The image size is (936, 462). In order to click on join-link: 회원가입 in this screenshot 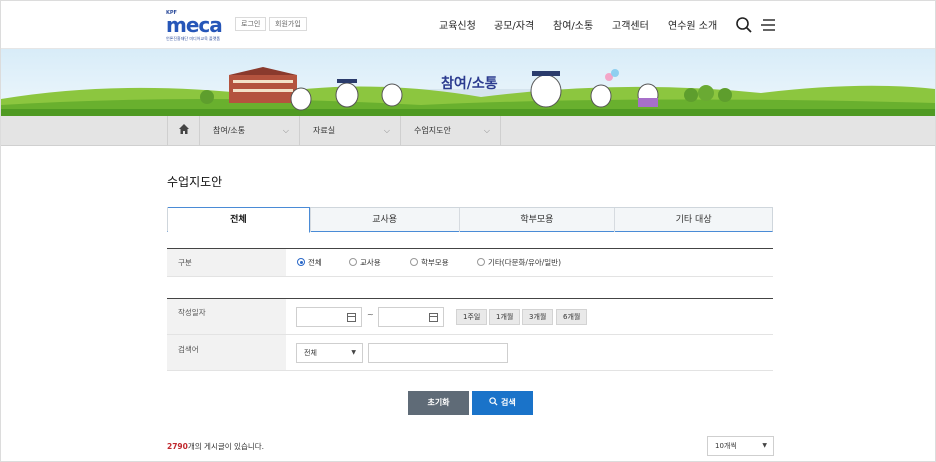, I will do `click(288, 24)`.